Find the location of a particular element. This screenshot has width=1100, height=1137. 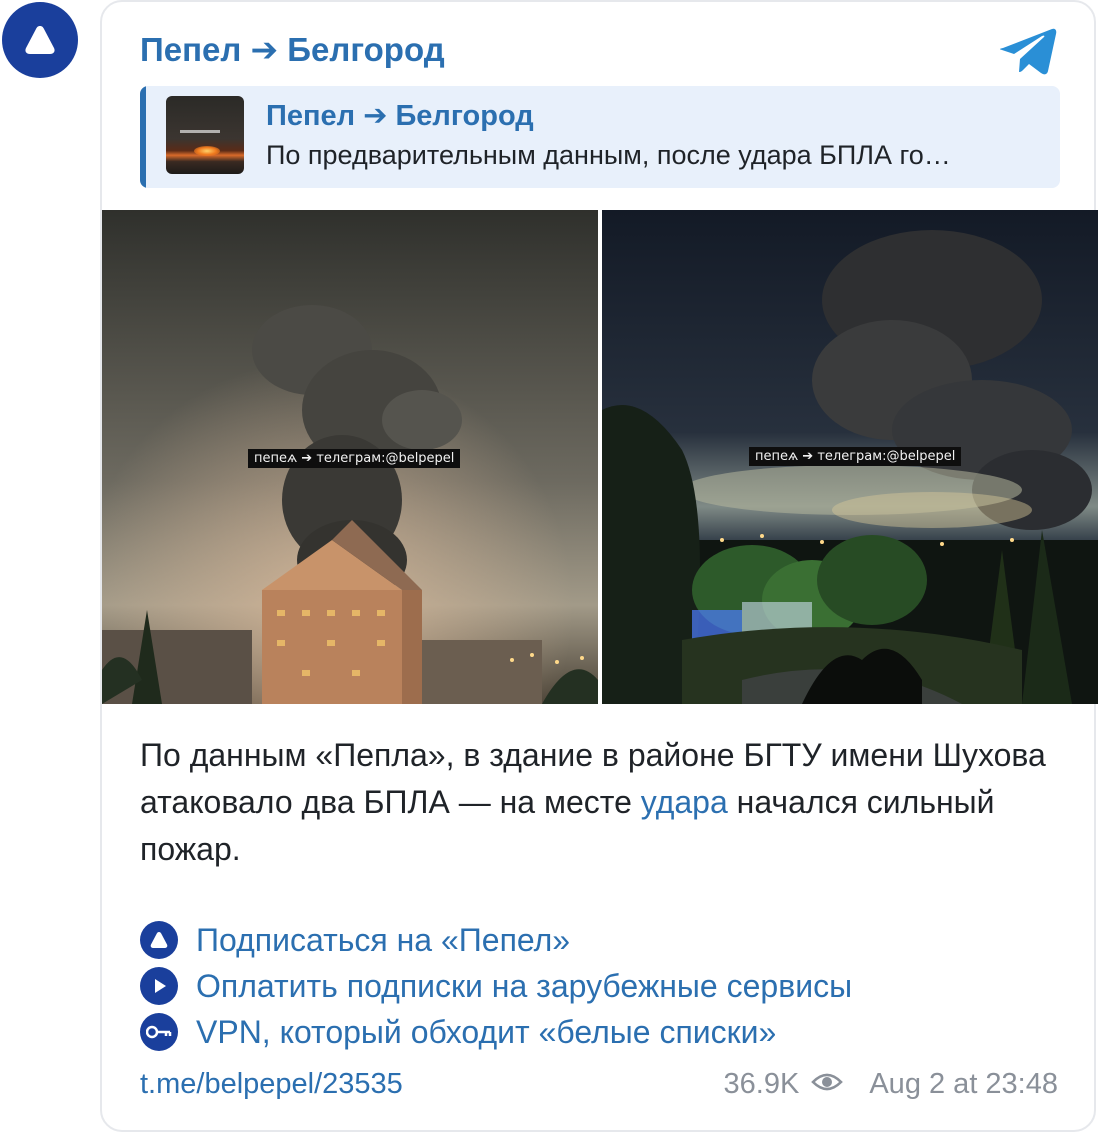

channel-avatar is located at coordinates (40, 40).